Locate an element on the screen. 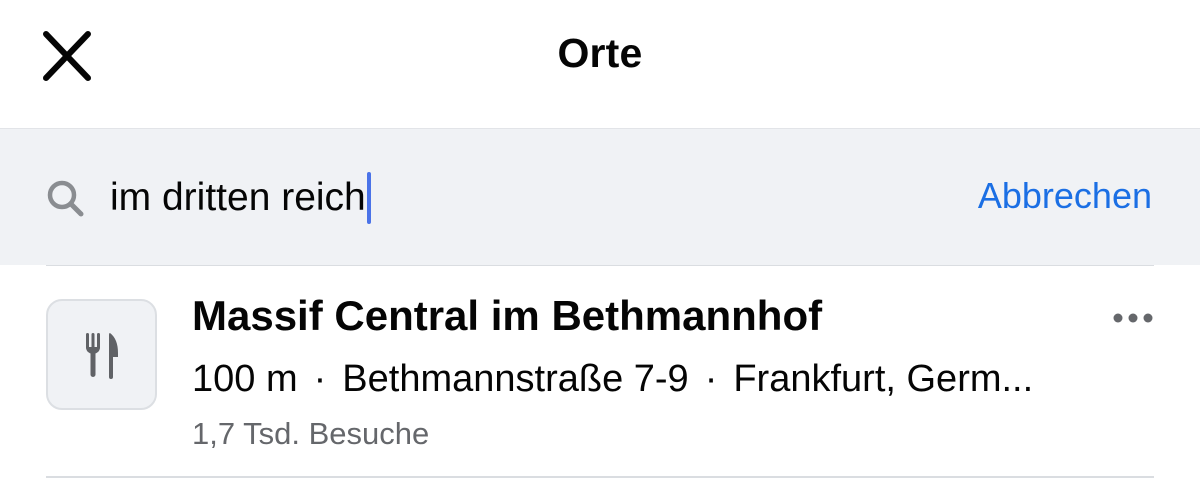  search-icon is located at coordinates (65, 198).